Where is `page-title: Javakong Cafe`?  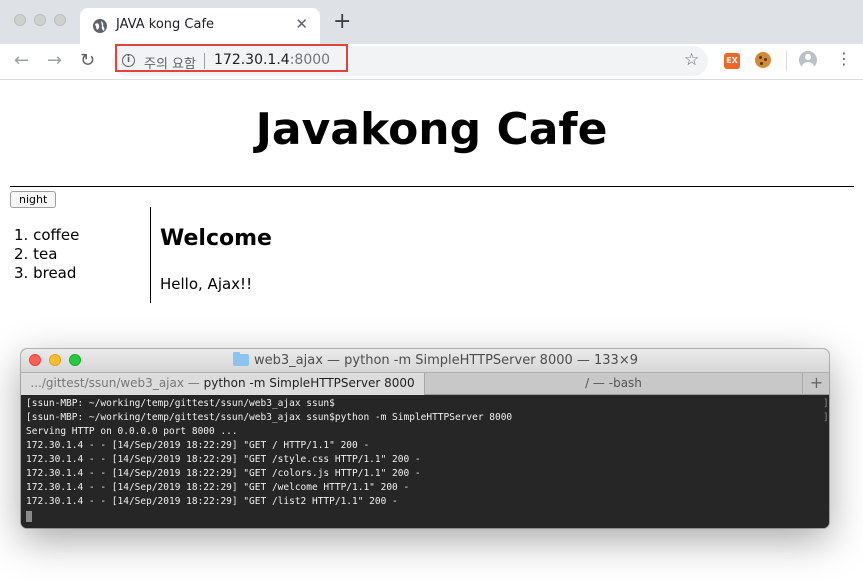
page-title: Javakong Cafe is located at coordinates (431, 129).